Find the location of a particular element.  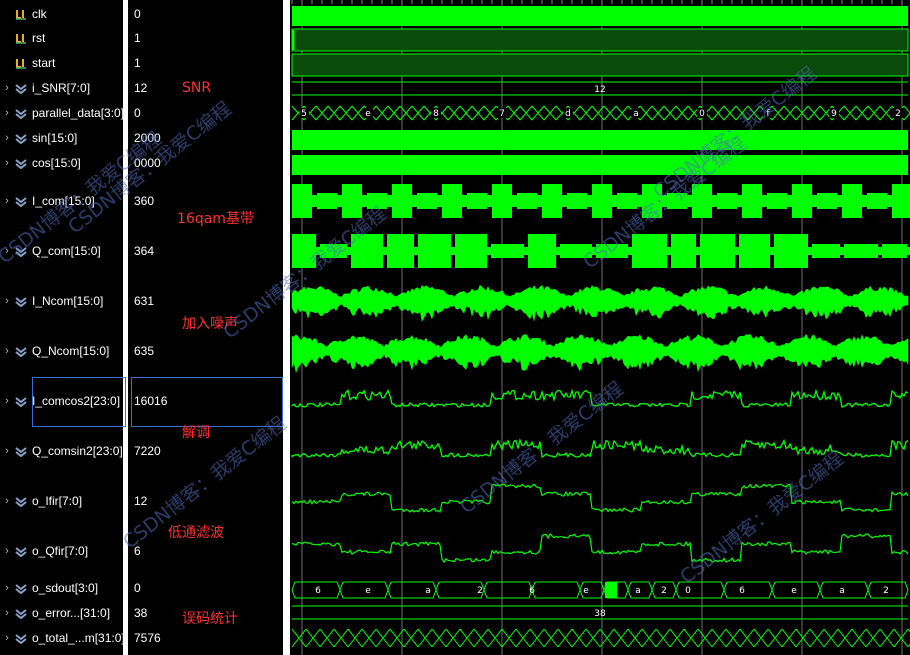

signal-row: › I_Ncom[15:0] is located at coordinates (51, 301).